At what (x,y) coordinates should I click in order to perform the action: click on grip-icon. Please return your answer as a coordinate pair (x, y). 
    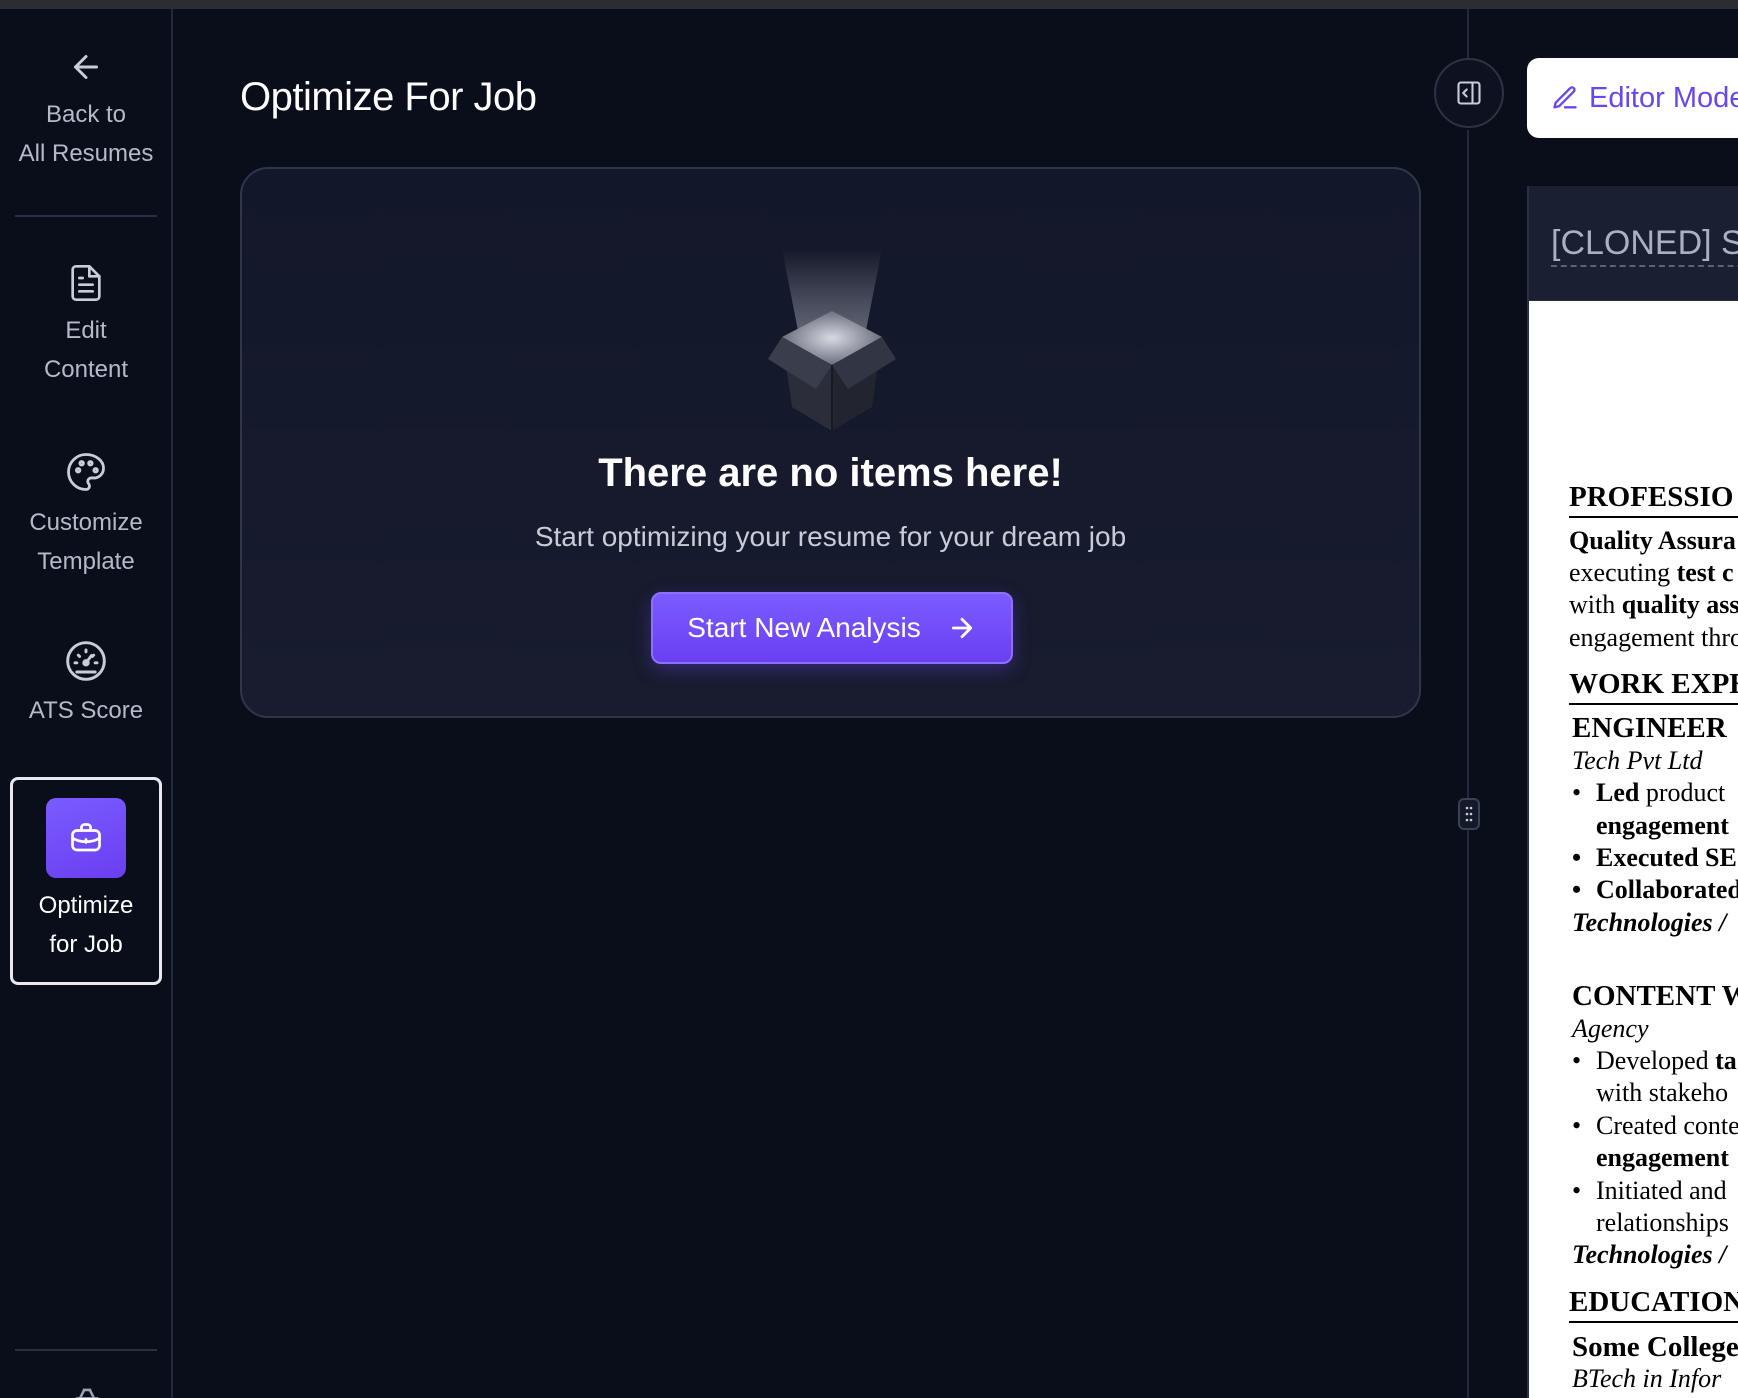
    Looking at the image, I should click on (1469, 814).